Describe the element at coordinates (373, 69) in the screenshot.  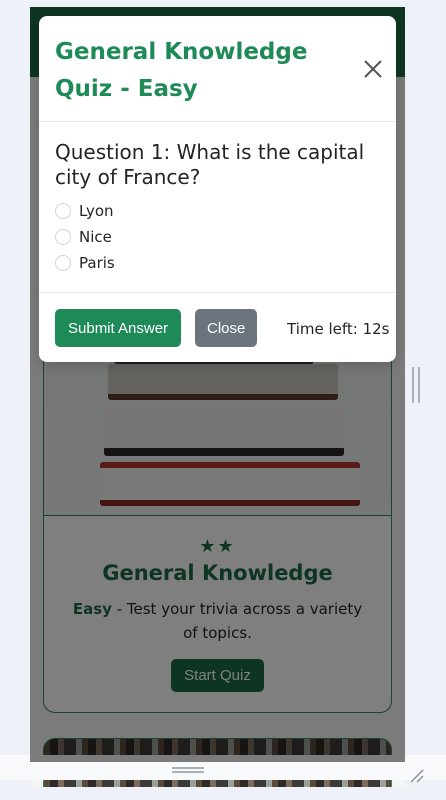
I see `close-icon` at that location.